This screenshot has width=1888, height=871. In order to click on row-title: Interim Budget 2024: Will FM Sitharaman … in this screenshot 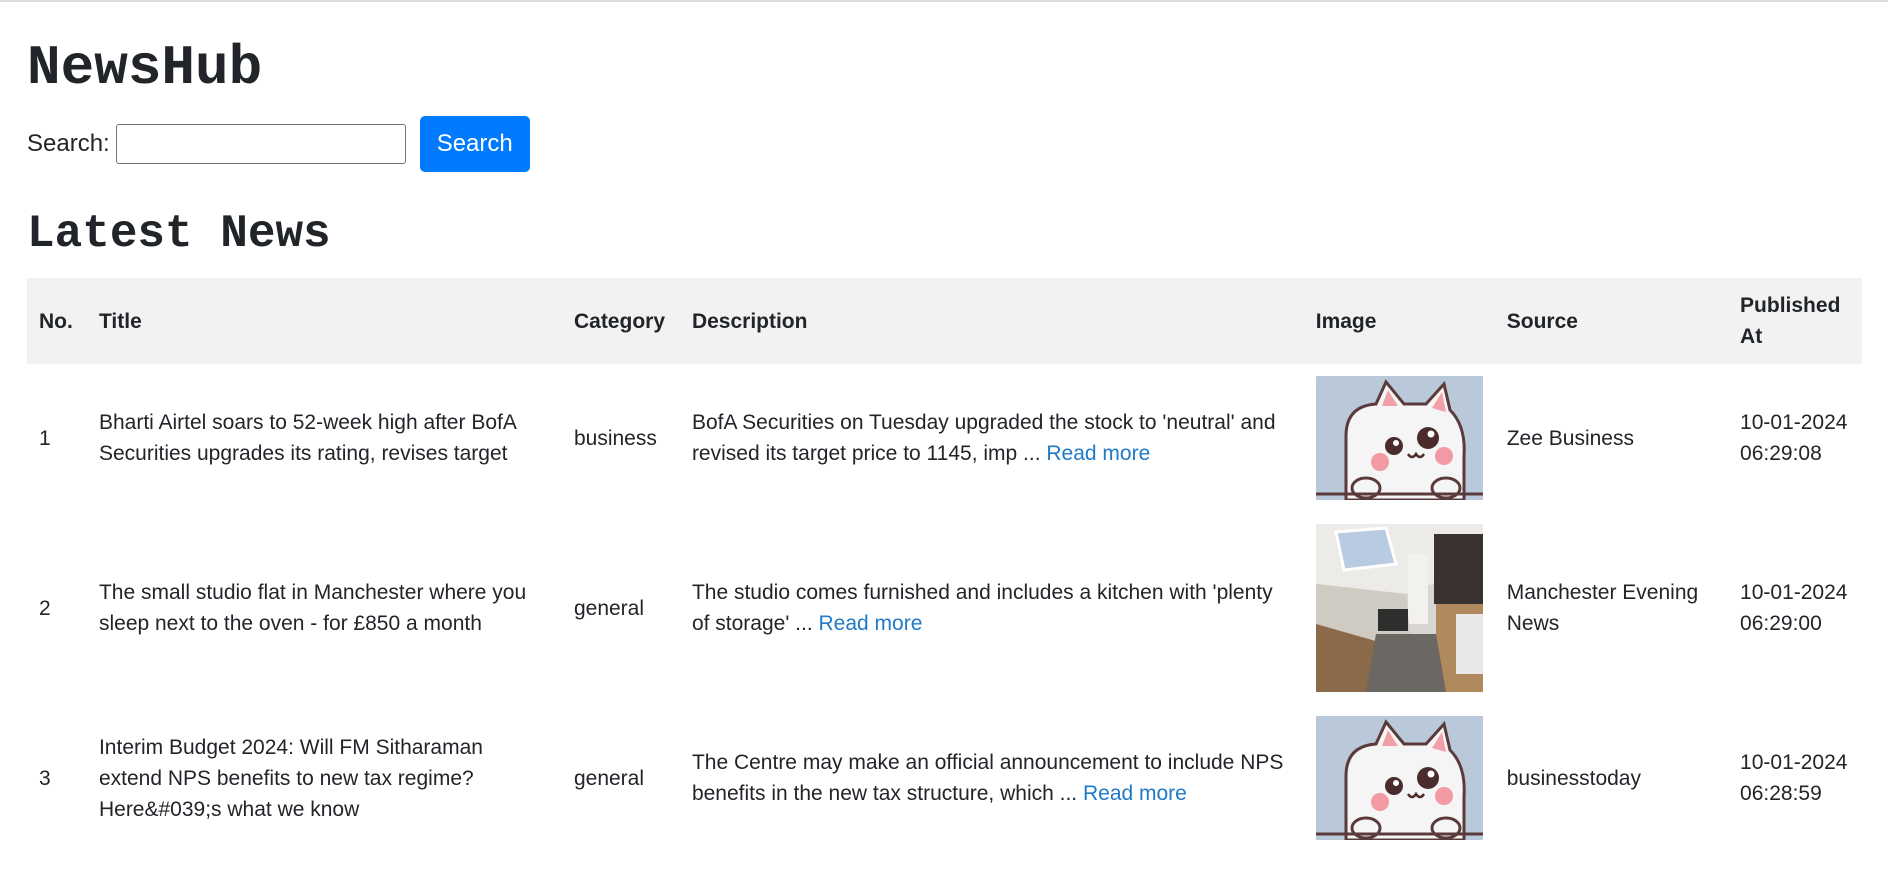, I will do `click(290, 778)`.